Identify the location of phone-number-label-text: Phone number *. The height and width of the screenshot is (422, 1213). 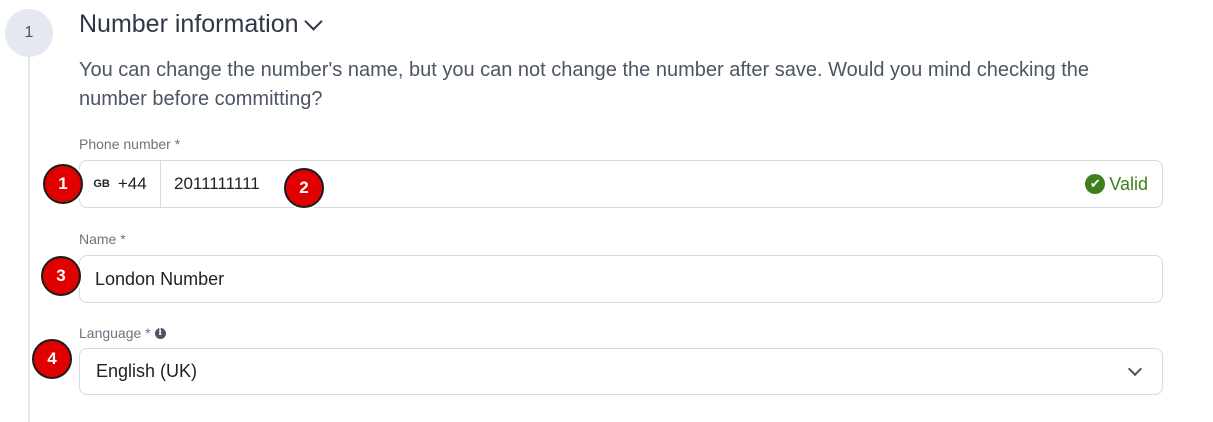
(130, 144).